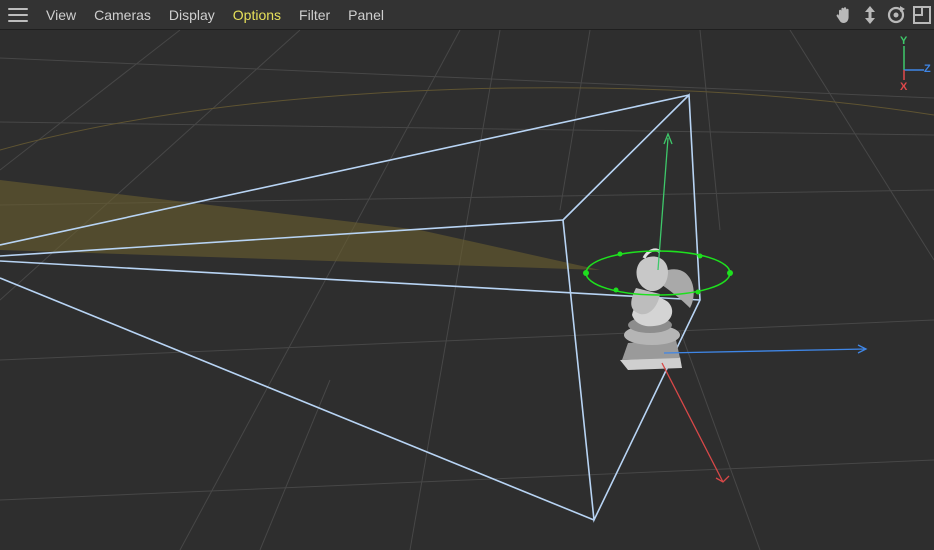  Describe the element at coordinates (927, 69) in the screenshot. I see `axis-z-label: Z` at that location.